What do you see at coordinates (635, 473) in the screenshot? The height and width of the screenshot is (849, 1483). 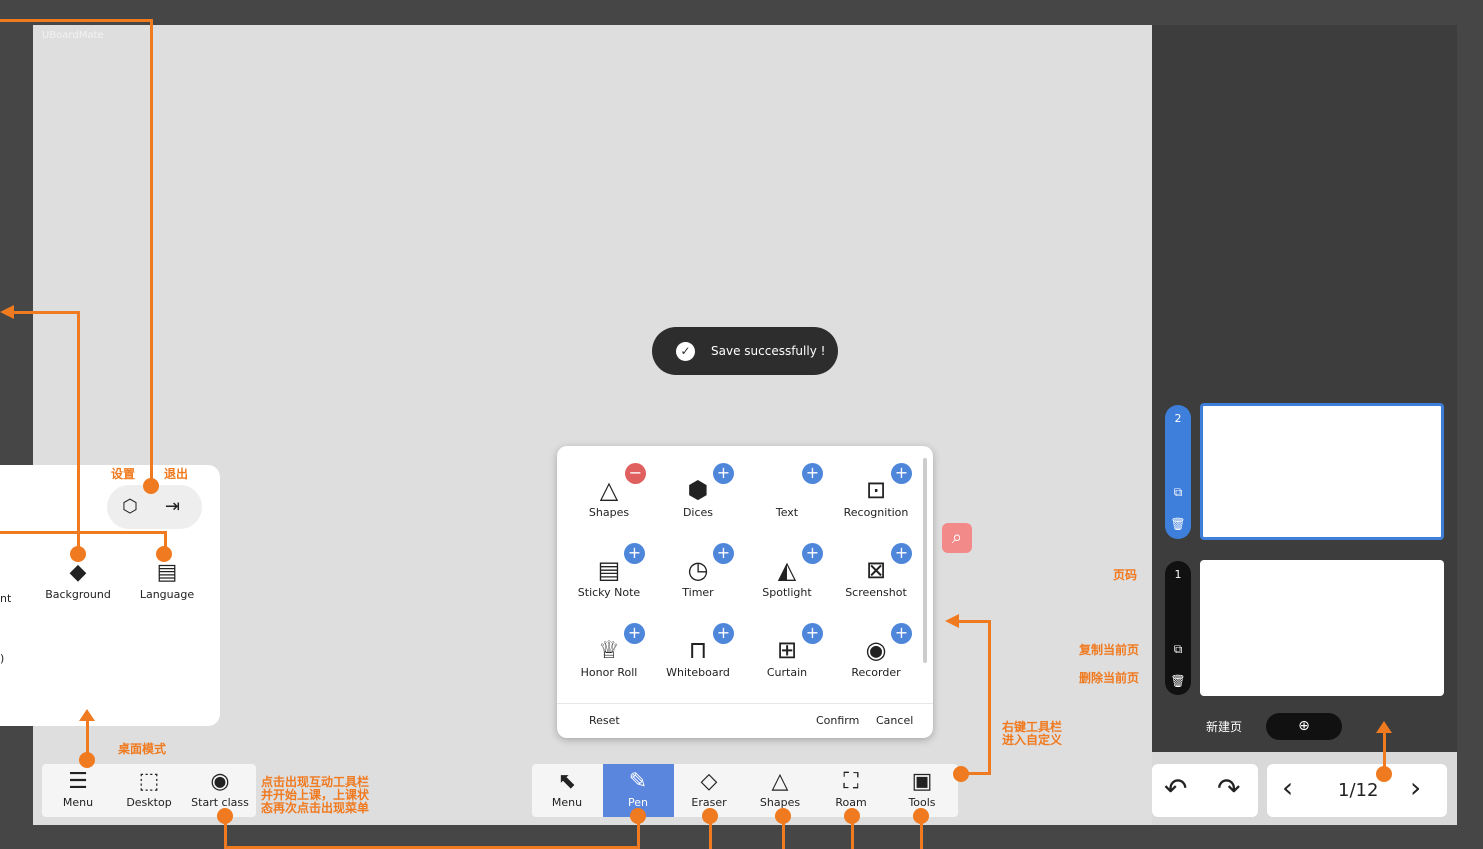 I see `remove-tool-button: −` at bounding box center [635, 473].